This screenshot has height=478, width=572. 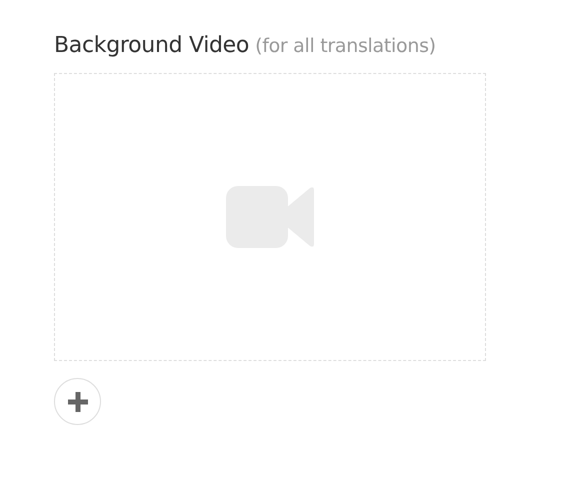 What do you see at coordinates (345, 46) in the screenshot?
I see `section-note: (for all translations)` at bounding box center [345, 46].